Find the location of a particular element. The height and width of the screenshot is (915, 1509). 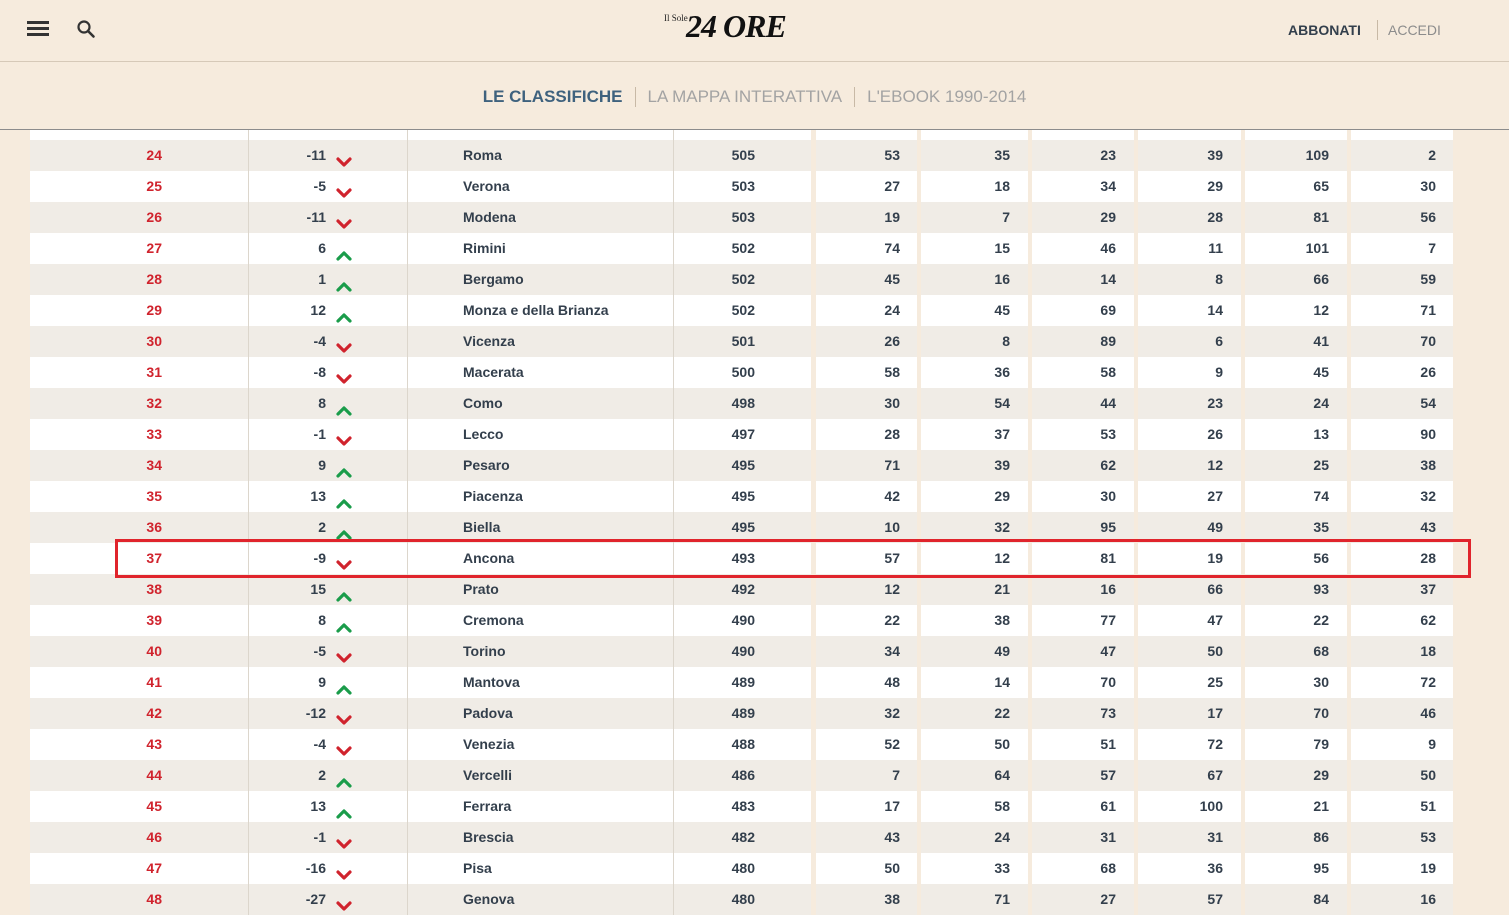

tab-mappa-interattiva: LA MAPPA INTERATTIVA is located at coordinates (745, 97).